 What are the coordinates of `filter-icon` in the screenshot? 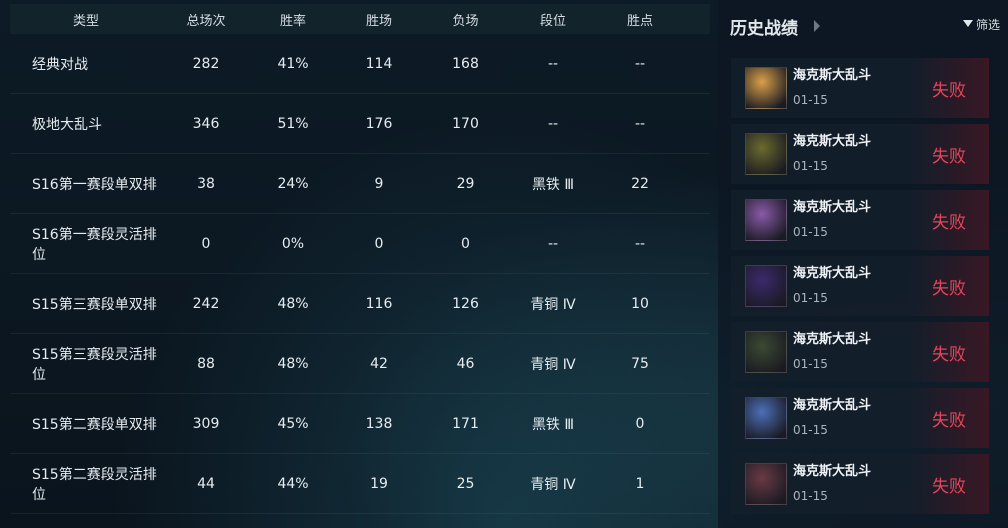 It's located at (967, 23).